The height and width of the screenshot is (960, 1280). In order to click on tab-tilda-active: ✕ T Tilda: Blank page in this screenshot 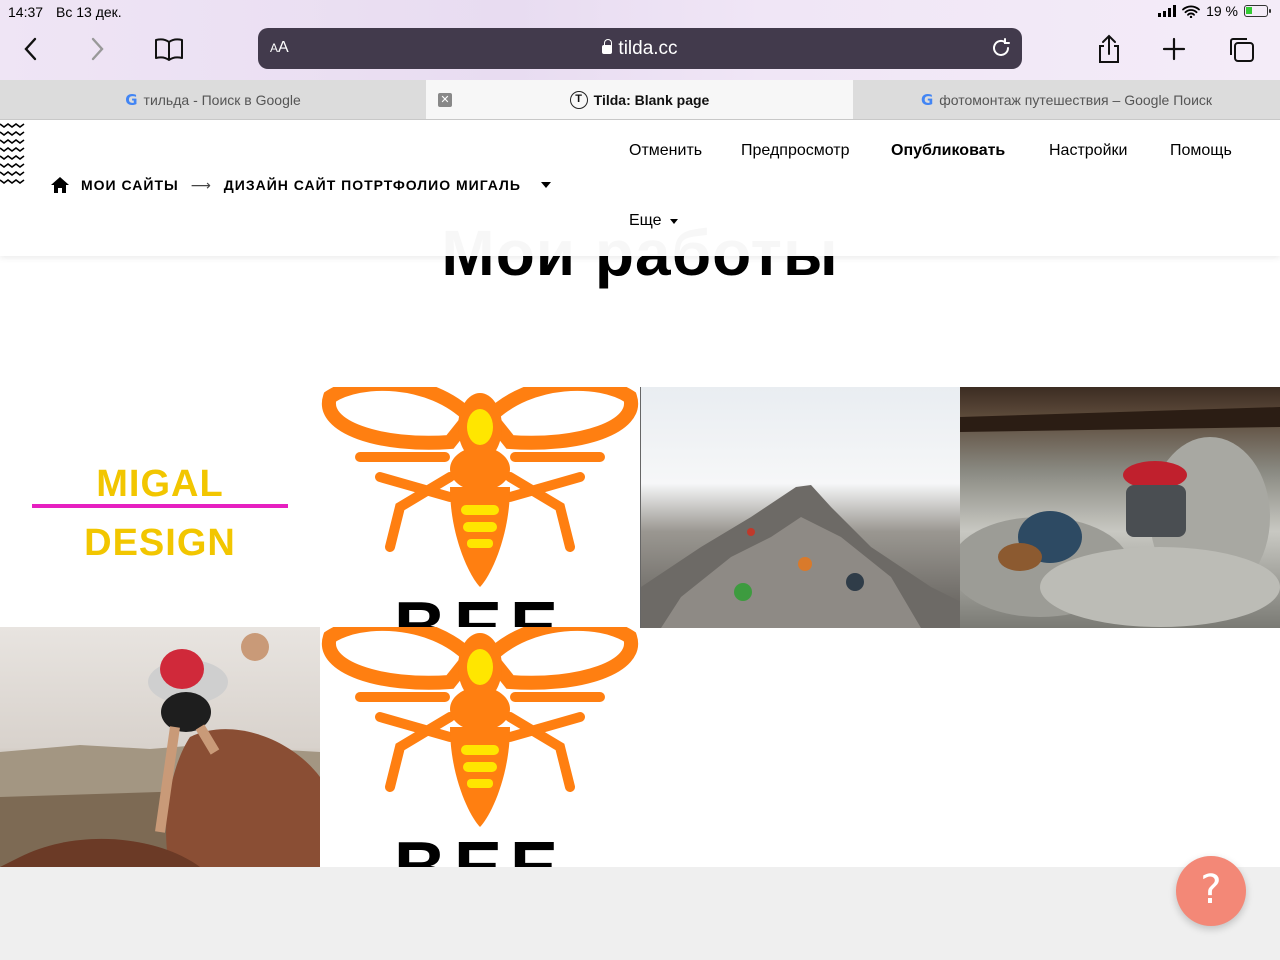, I will do `click(639, 99)`.